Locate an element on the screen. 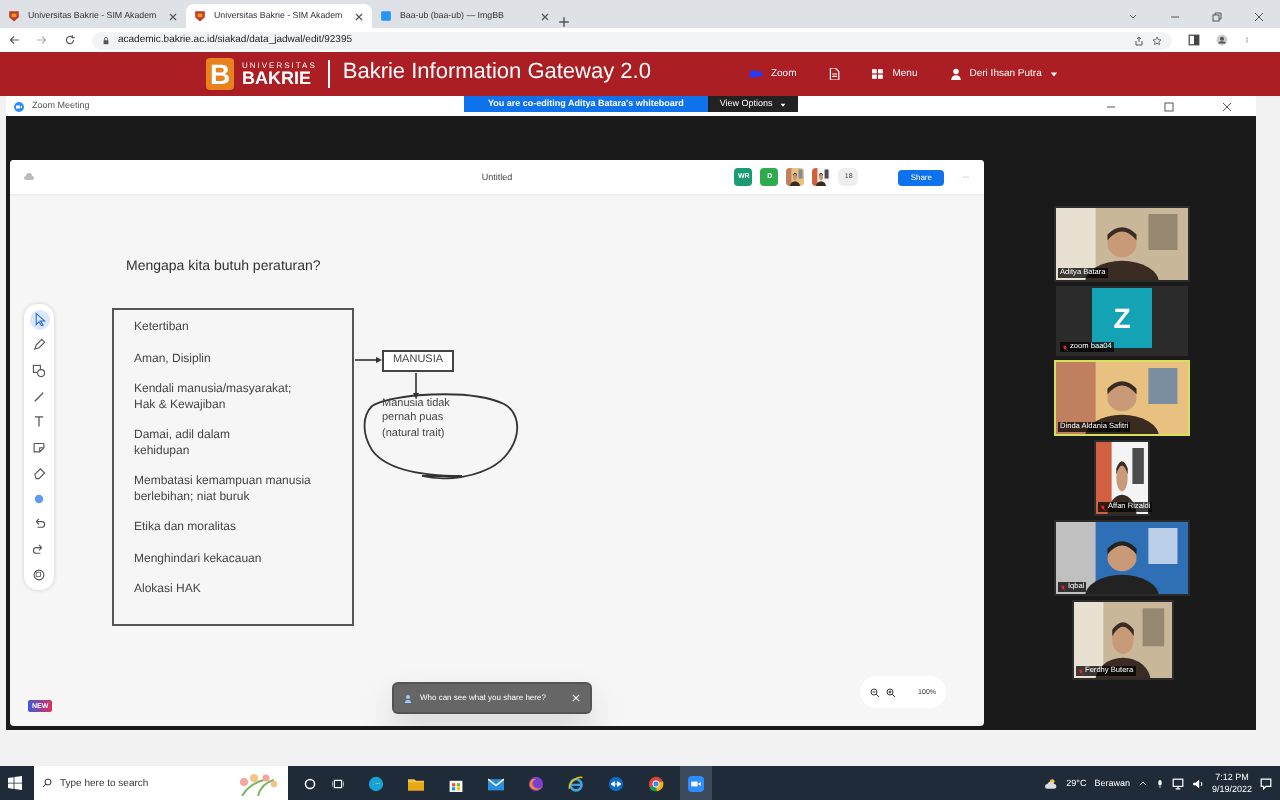 Image resolution: width=1280 pixels, height=800 pixels. eraser-icon is located at coordinates (39, 472).